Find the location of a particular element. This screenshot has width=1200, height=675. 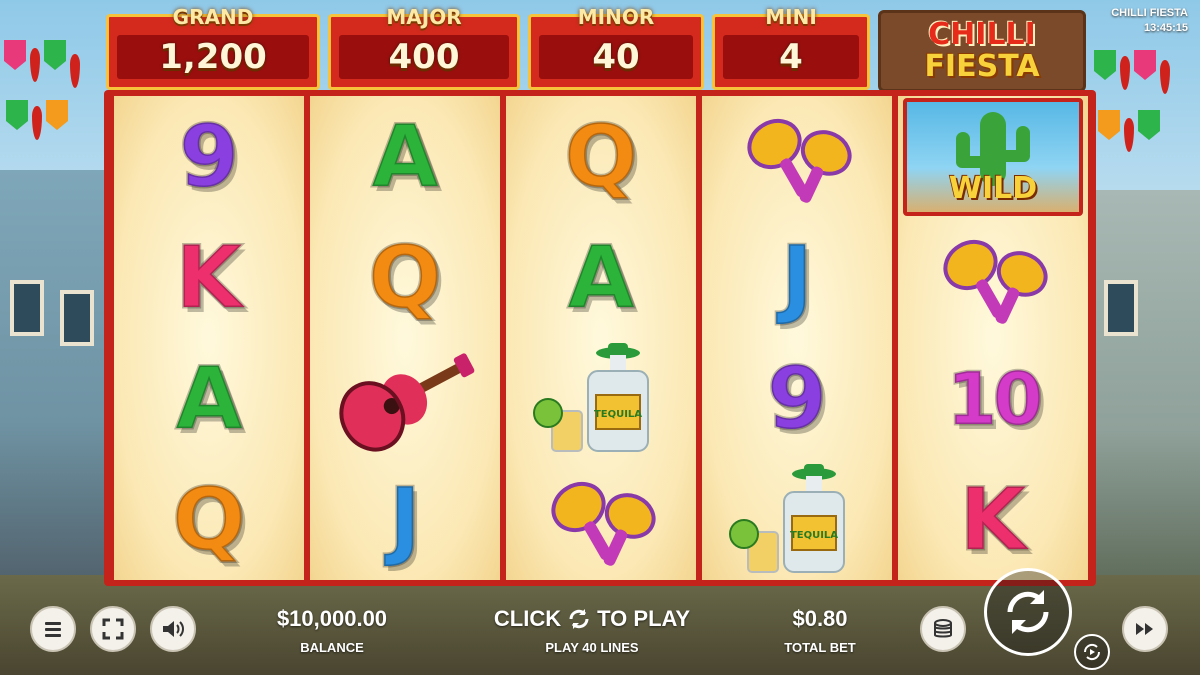

background-house-left is located at coordinates (55, 380).